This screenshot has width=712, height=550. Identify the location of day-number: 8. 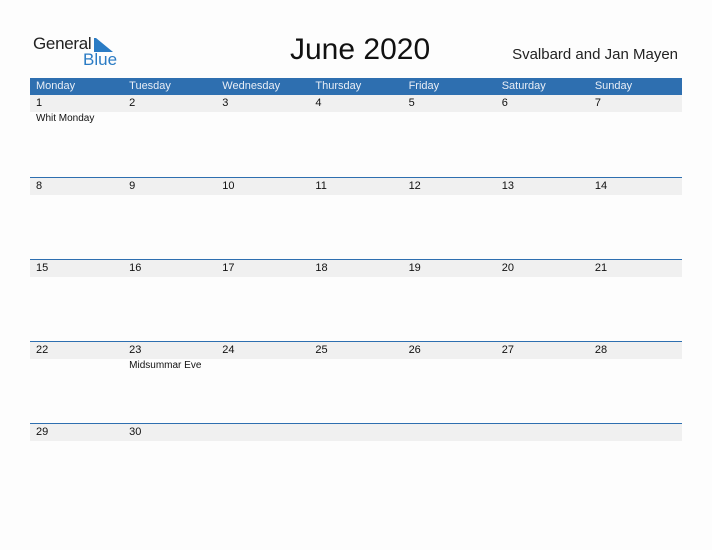
(39, 186).